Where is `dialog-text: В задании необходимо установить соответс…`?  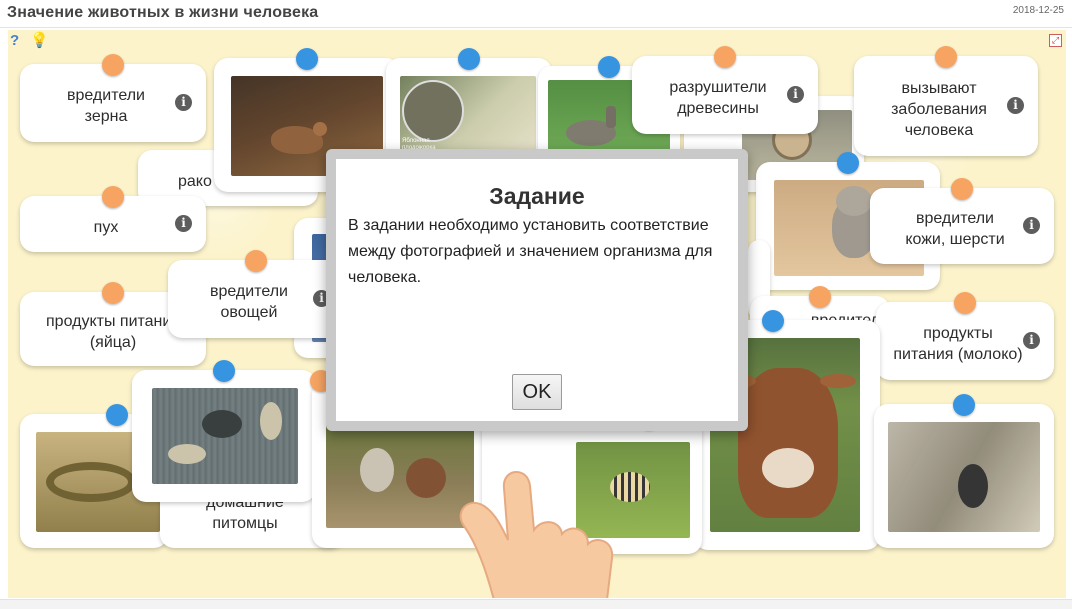
dialog-text: В задании необходимо установить соответс… is located at coordinates (530, 251).